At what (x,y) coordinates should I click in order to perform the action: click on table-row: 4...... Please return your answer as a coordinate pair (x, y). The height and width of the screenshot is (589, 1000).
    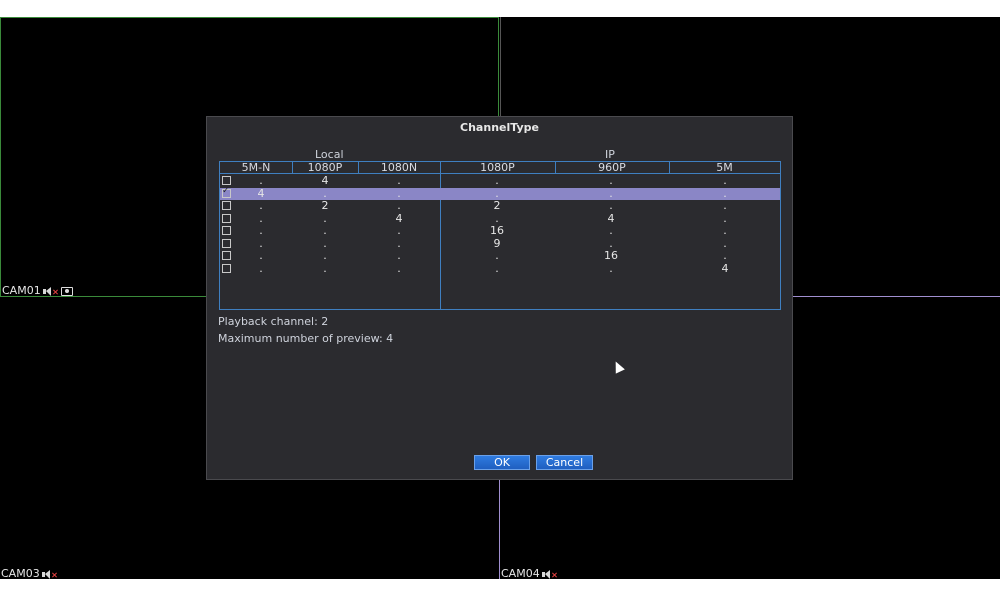
    Looking at the image, I should click on (500, 193).